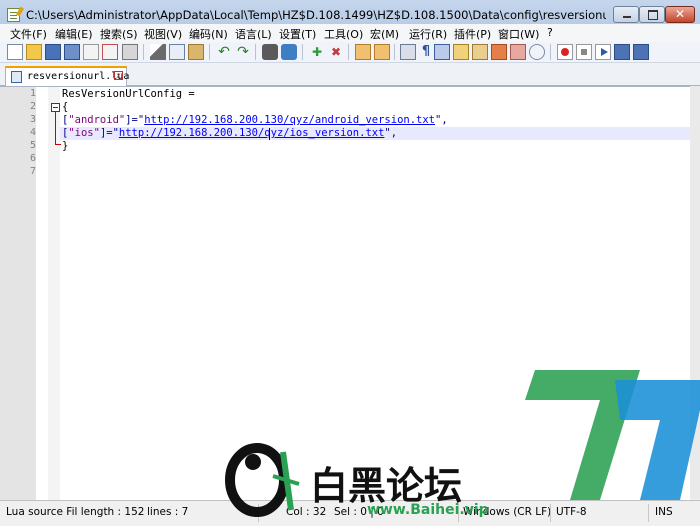 The width and height of the screenshot is (700, 526). What do you see at coordinates (382, 52) in the screenshot?
I see `sync-horizontal-icon` at bounding box center [382, 52].